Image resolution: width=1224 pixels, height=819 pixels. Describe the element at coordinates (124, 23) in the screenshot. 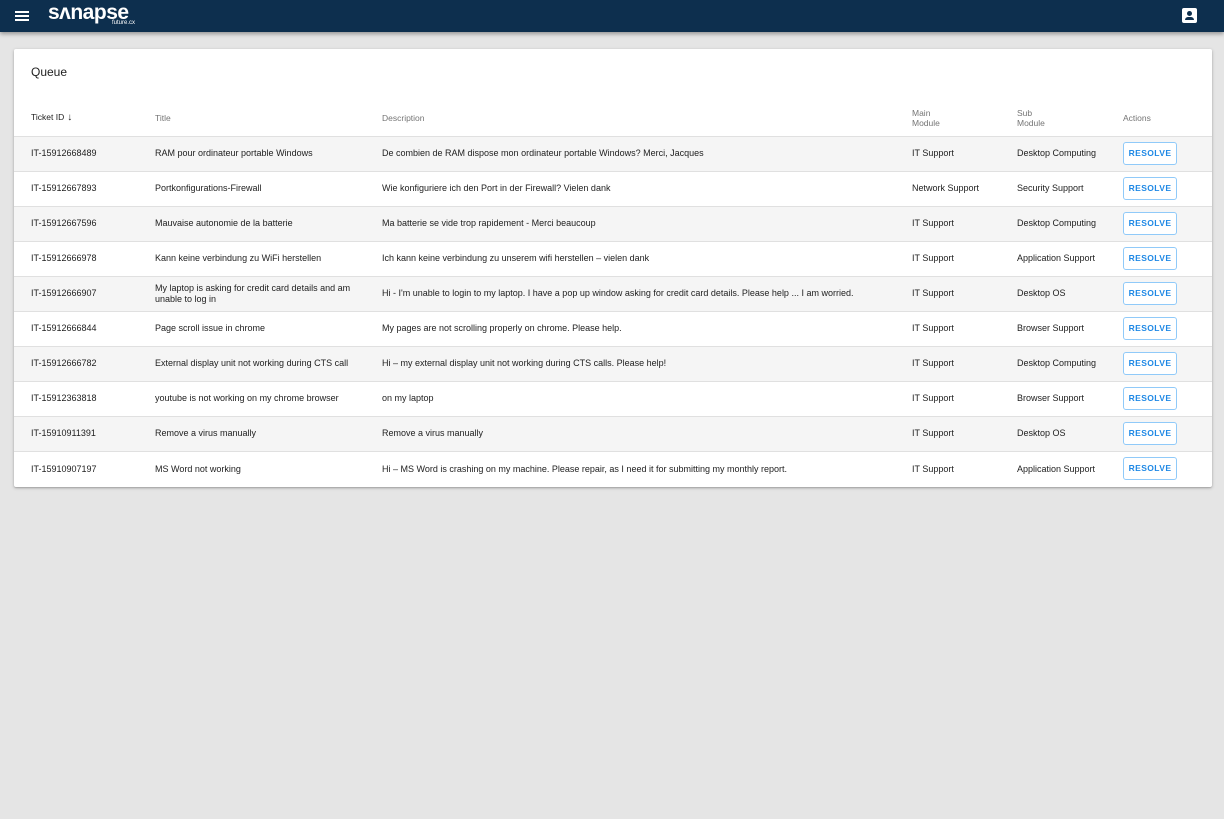

I see `logo-subtext: future.cx` at that location.